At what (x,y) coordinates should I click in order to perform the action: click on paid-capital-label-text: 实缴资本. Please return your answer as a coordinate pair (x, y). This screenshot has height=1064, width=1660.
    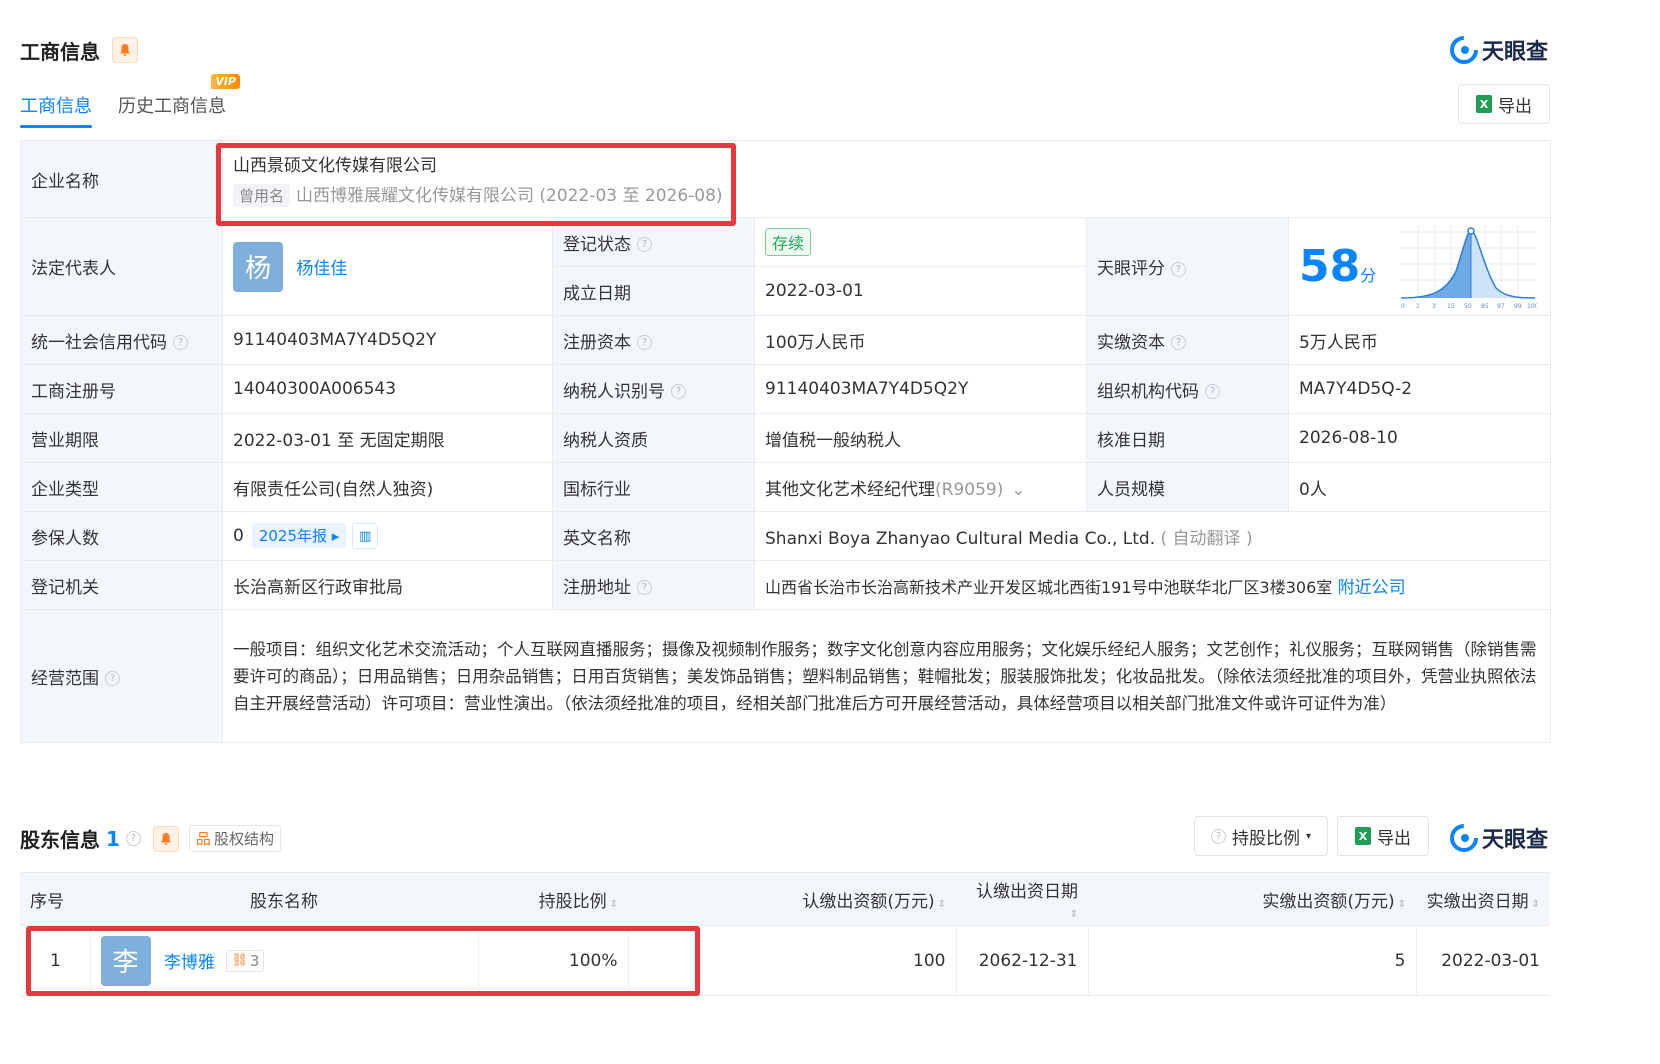
    Looking at the image, I should click on (1131, 342).